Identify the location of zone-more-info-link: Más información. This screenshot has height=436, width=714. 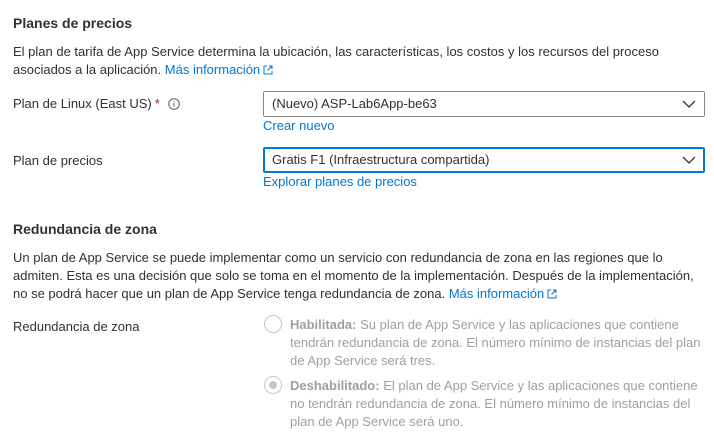
(503, 293).